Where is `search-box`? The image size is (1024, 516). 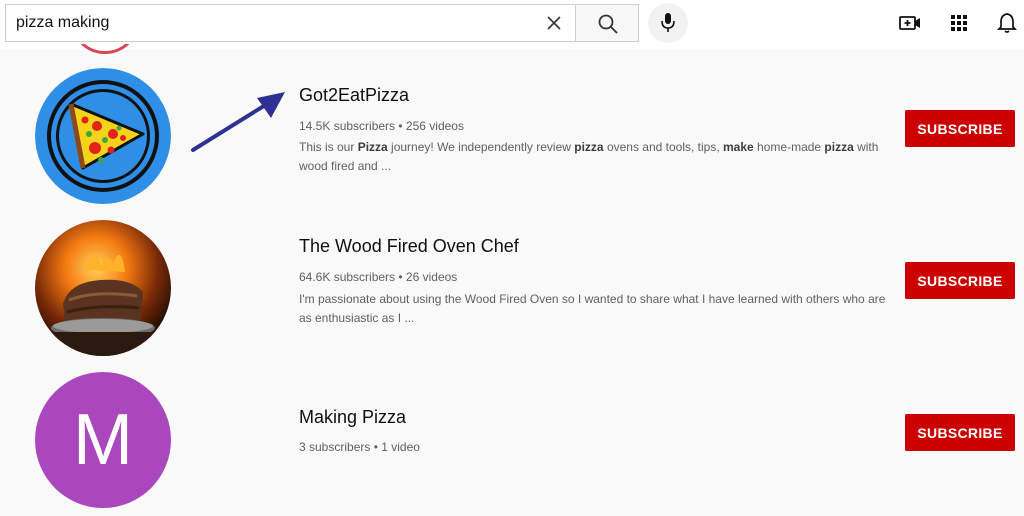 search-box is located at coordinates (290, 23).